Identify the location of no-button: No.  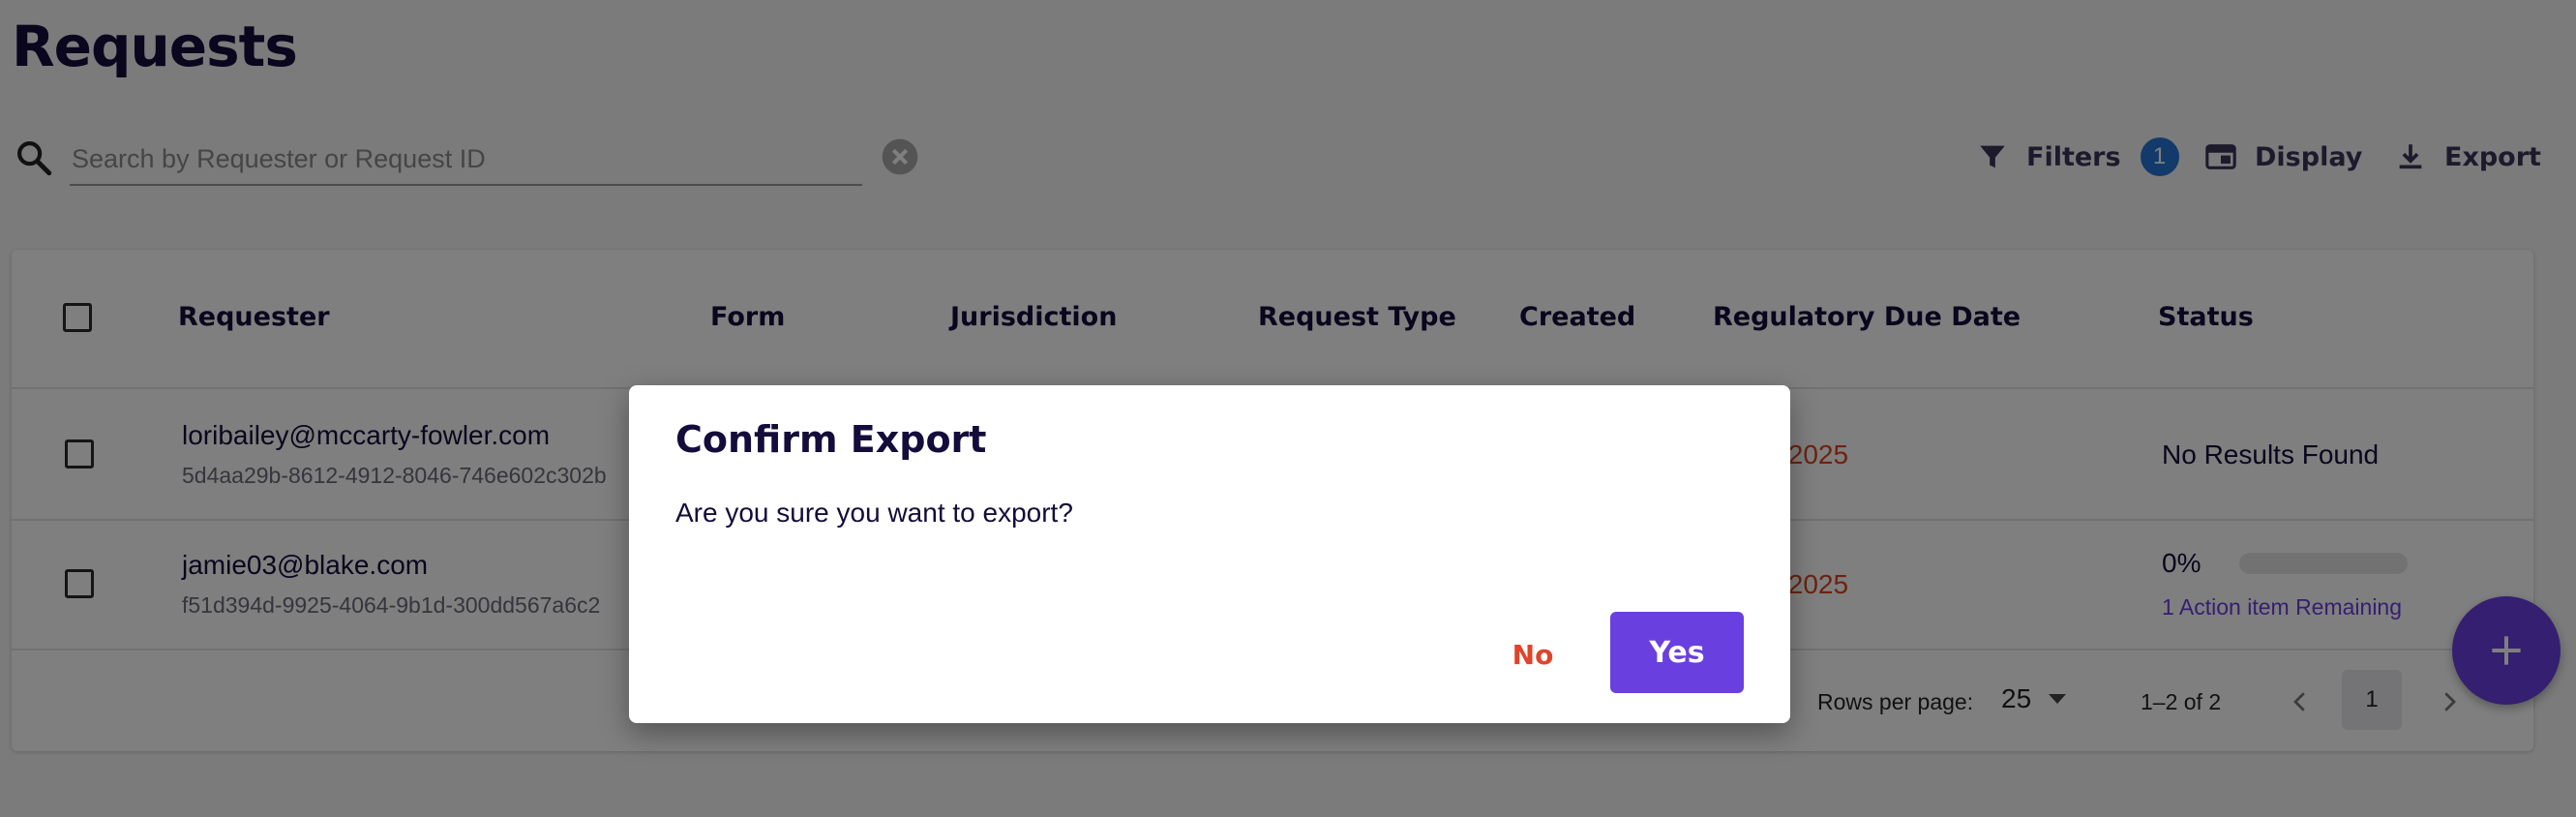
(1533, 655).